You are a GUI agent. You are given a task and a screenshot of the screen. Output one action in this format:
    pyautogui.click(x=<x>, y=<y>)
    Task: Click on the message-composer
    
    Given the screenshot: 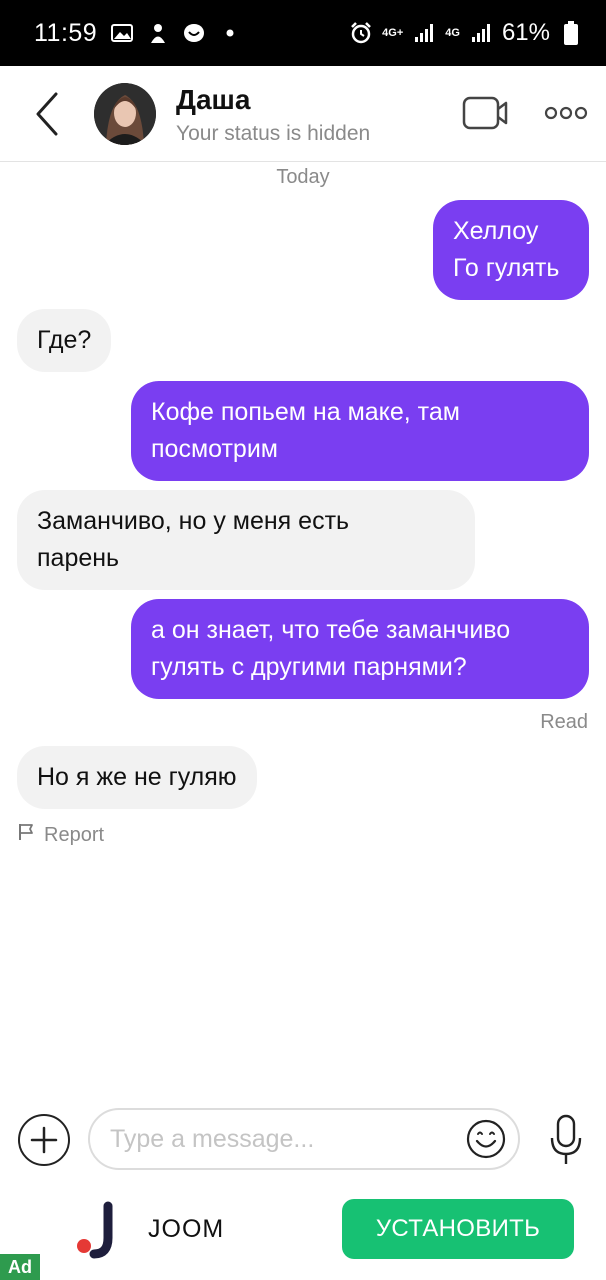 What is the action you would take?
    pyautogui.click(x=303, y=1140)
    